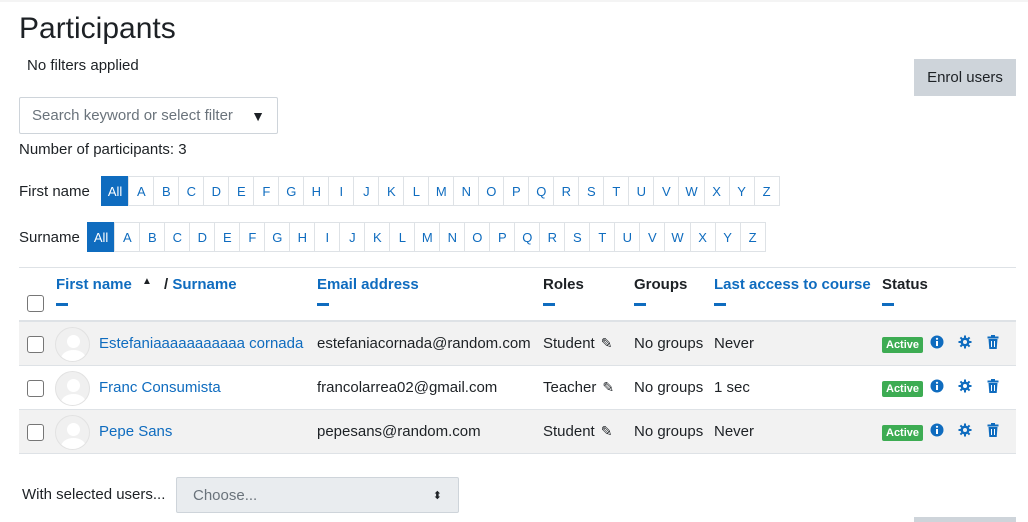 The width and height of the screenshot is (1028, 522). What do you see at coordinates (35, 303) in the screenshot?
I see `select-all-checkbox` at bounding box center [35, 303].